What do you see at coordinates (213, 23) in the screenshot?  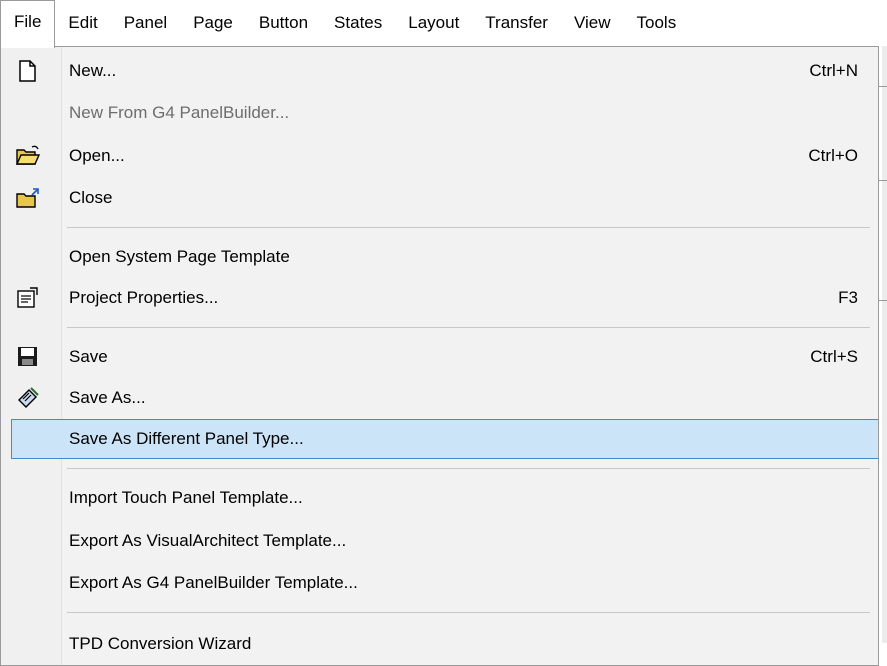 I see `menu-page: Page` at bounding box center [213, 23].